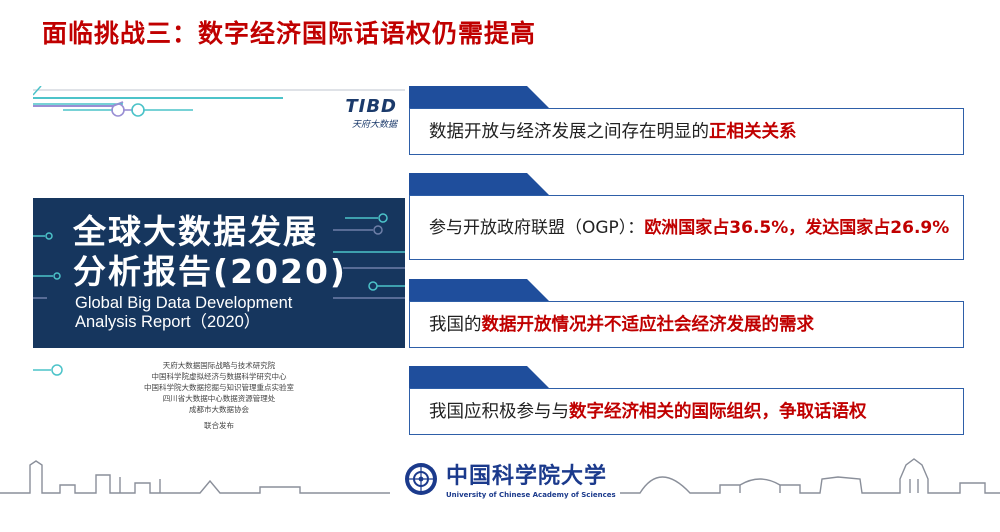 The width and height of the screenshot is (1000, 532). What do you see at coordinates (219, 425) in the screenshot?
I see `cover-publish-label: 联合发布` at bounding box center [219, 425].